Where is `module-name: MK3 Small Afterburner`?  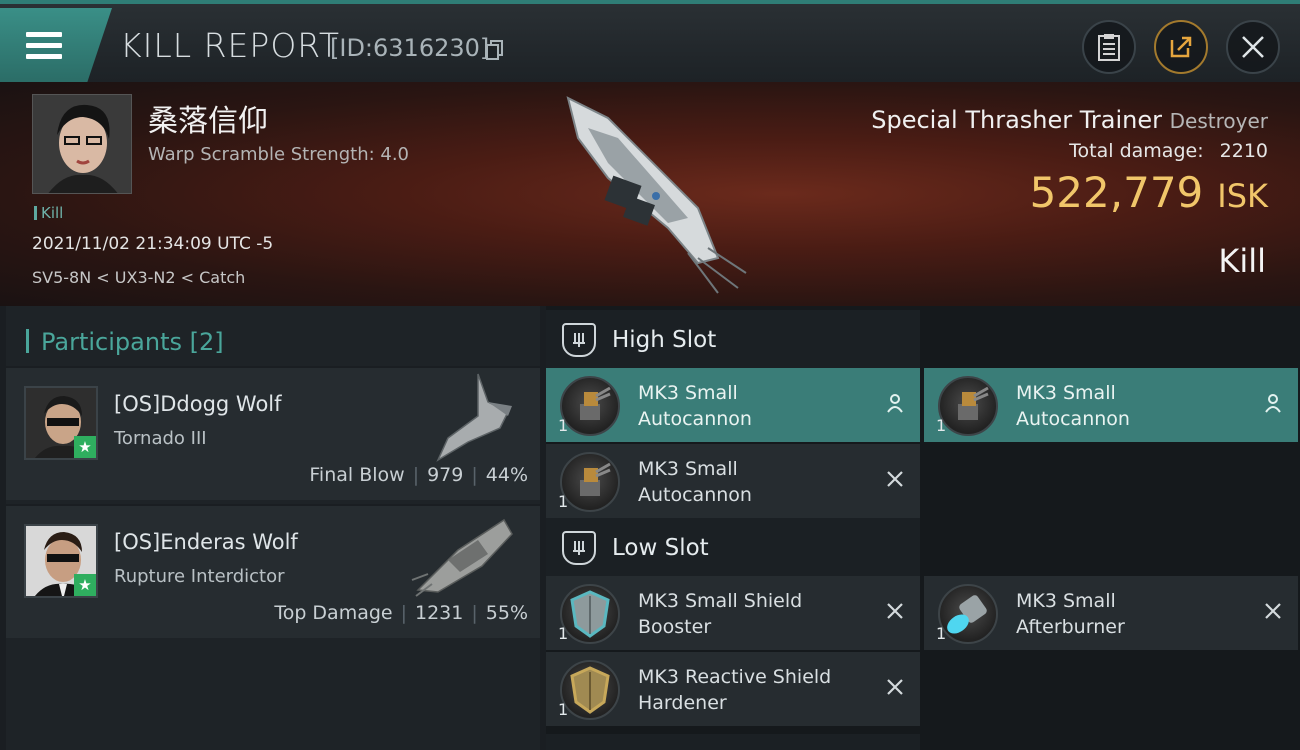
module-name: MK3 Small Afterburner is located at coordinates (1070, 614).